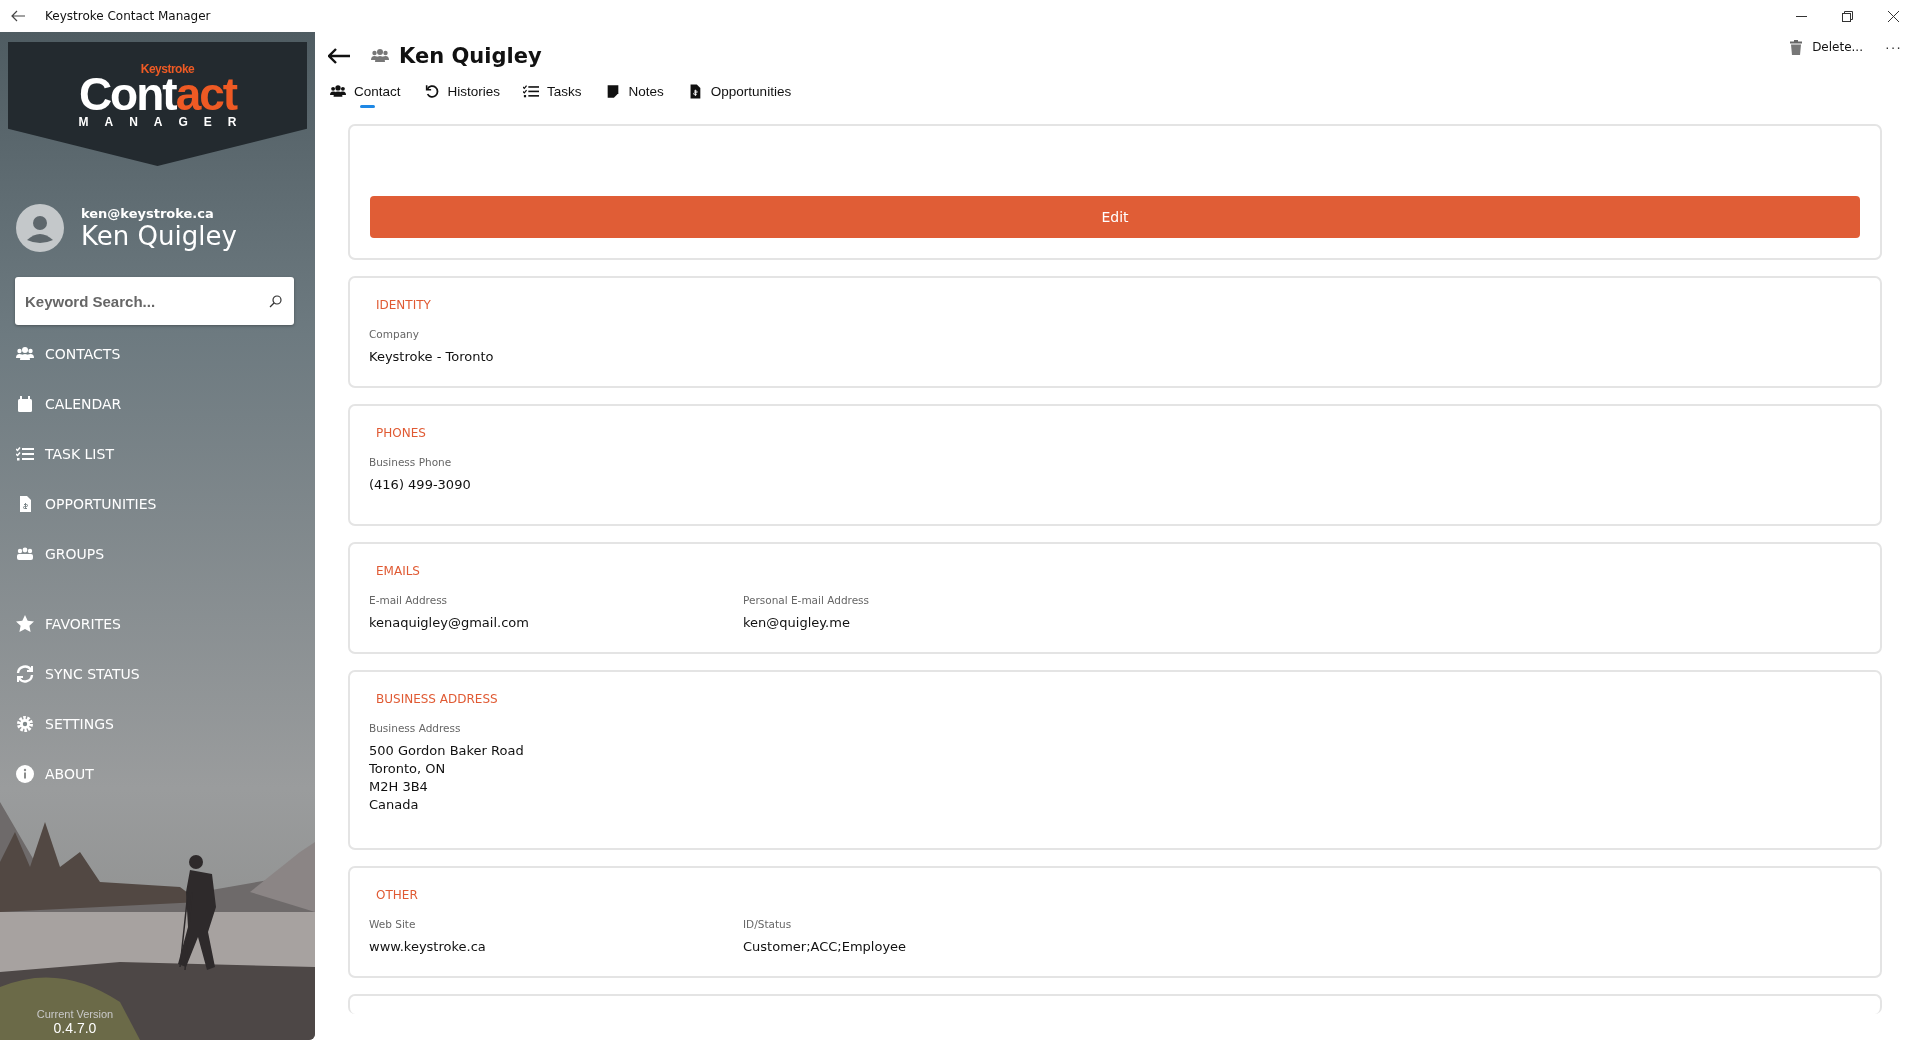 The image size is (1911, 1040). I want to click on tab: Contact, so click(373, 95).